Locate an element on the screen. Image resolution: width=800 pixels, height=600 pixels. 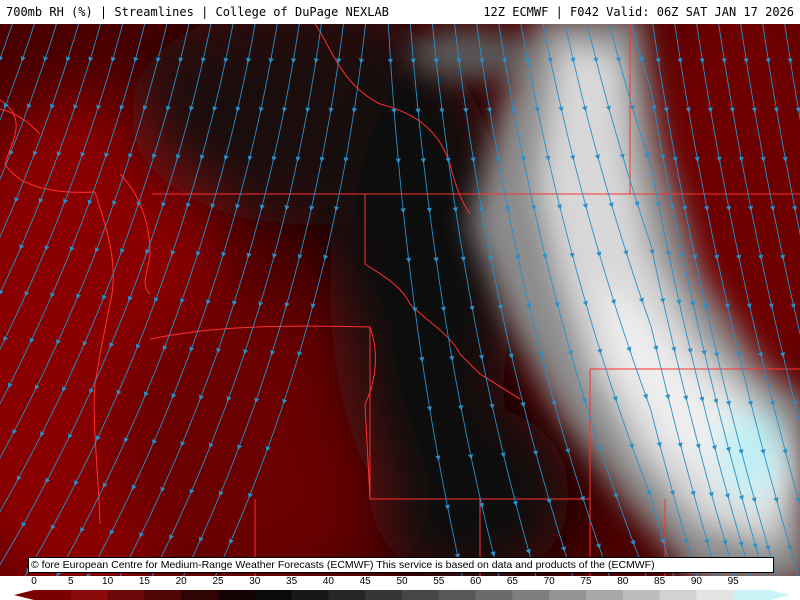
colorbar-tick-label: 50 is located at coordinates (402, 581).